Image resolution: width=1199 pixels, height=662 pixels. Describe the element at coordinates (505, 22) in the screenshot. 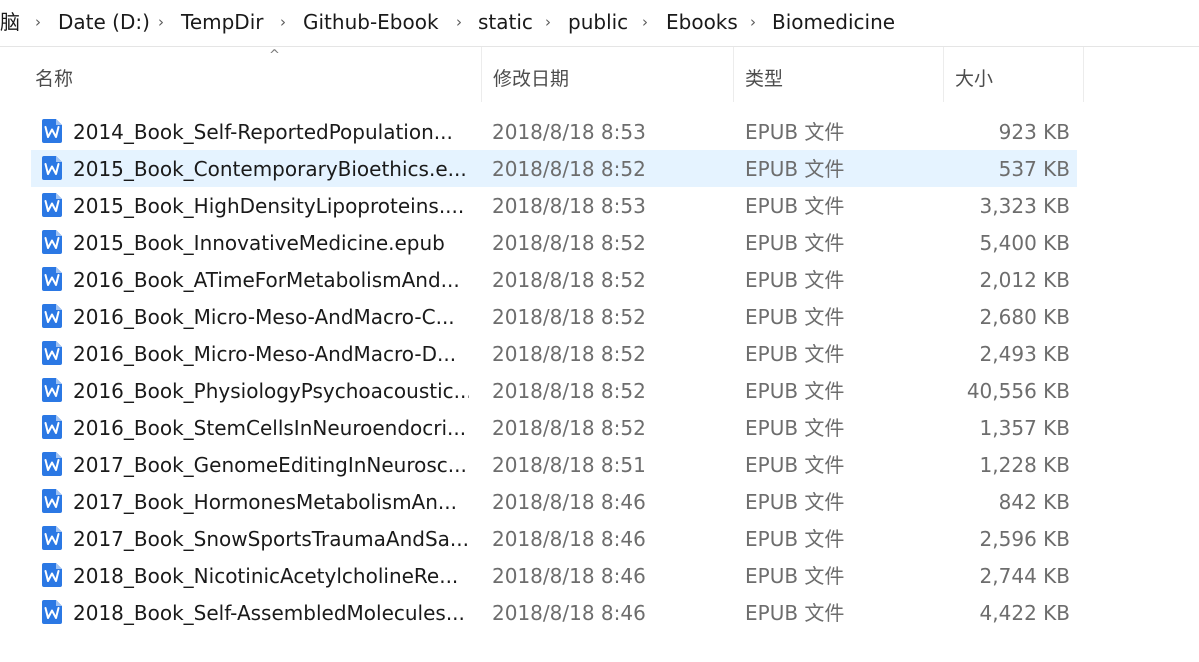

I see `breadcrumb-item-static: static` at that location.